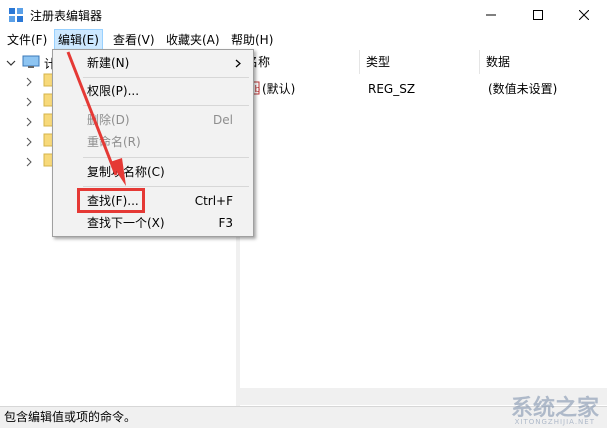 Image resolution: width=607 pixels, height=428 pixels. I want to click on close-button, so click(584, 15).